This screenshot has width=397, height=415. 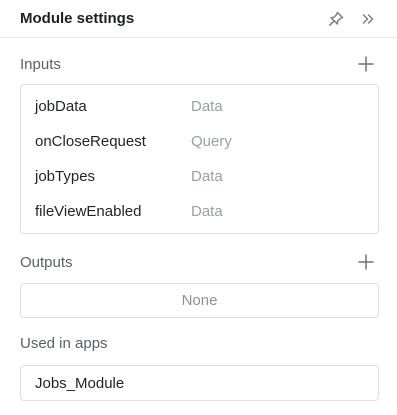 I want to click on add-input-button, so click(x=366, y=64).